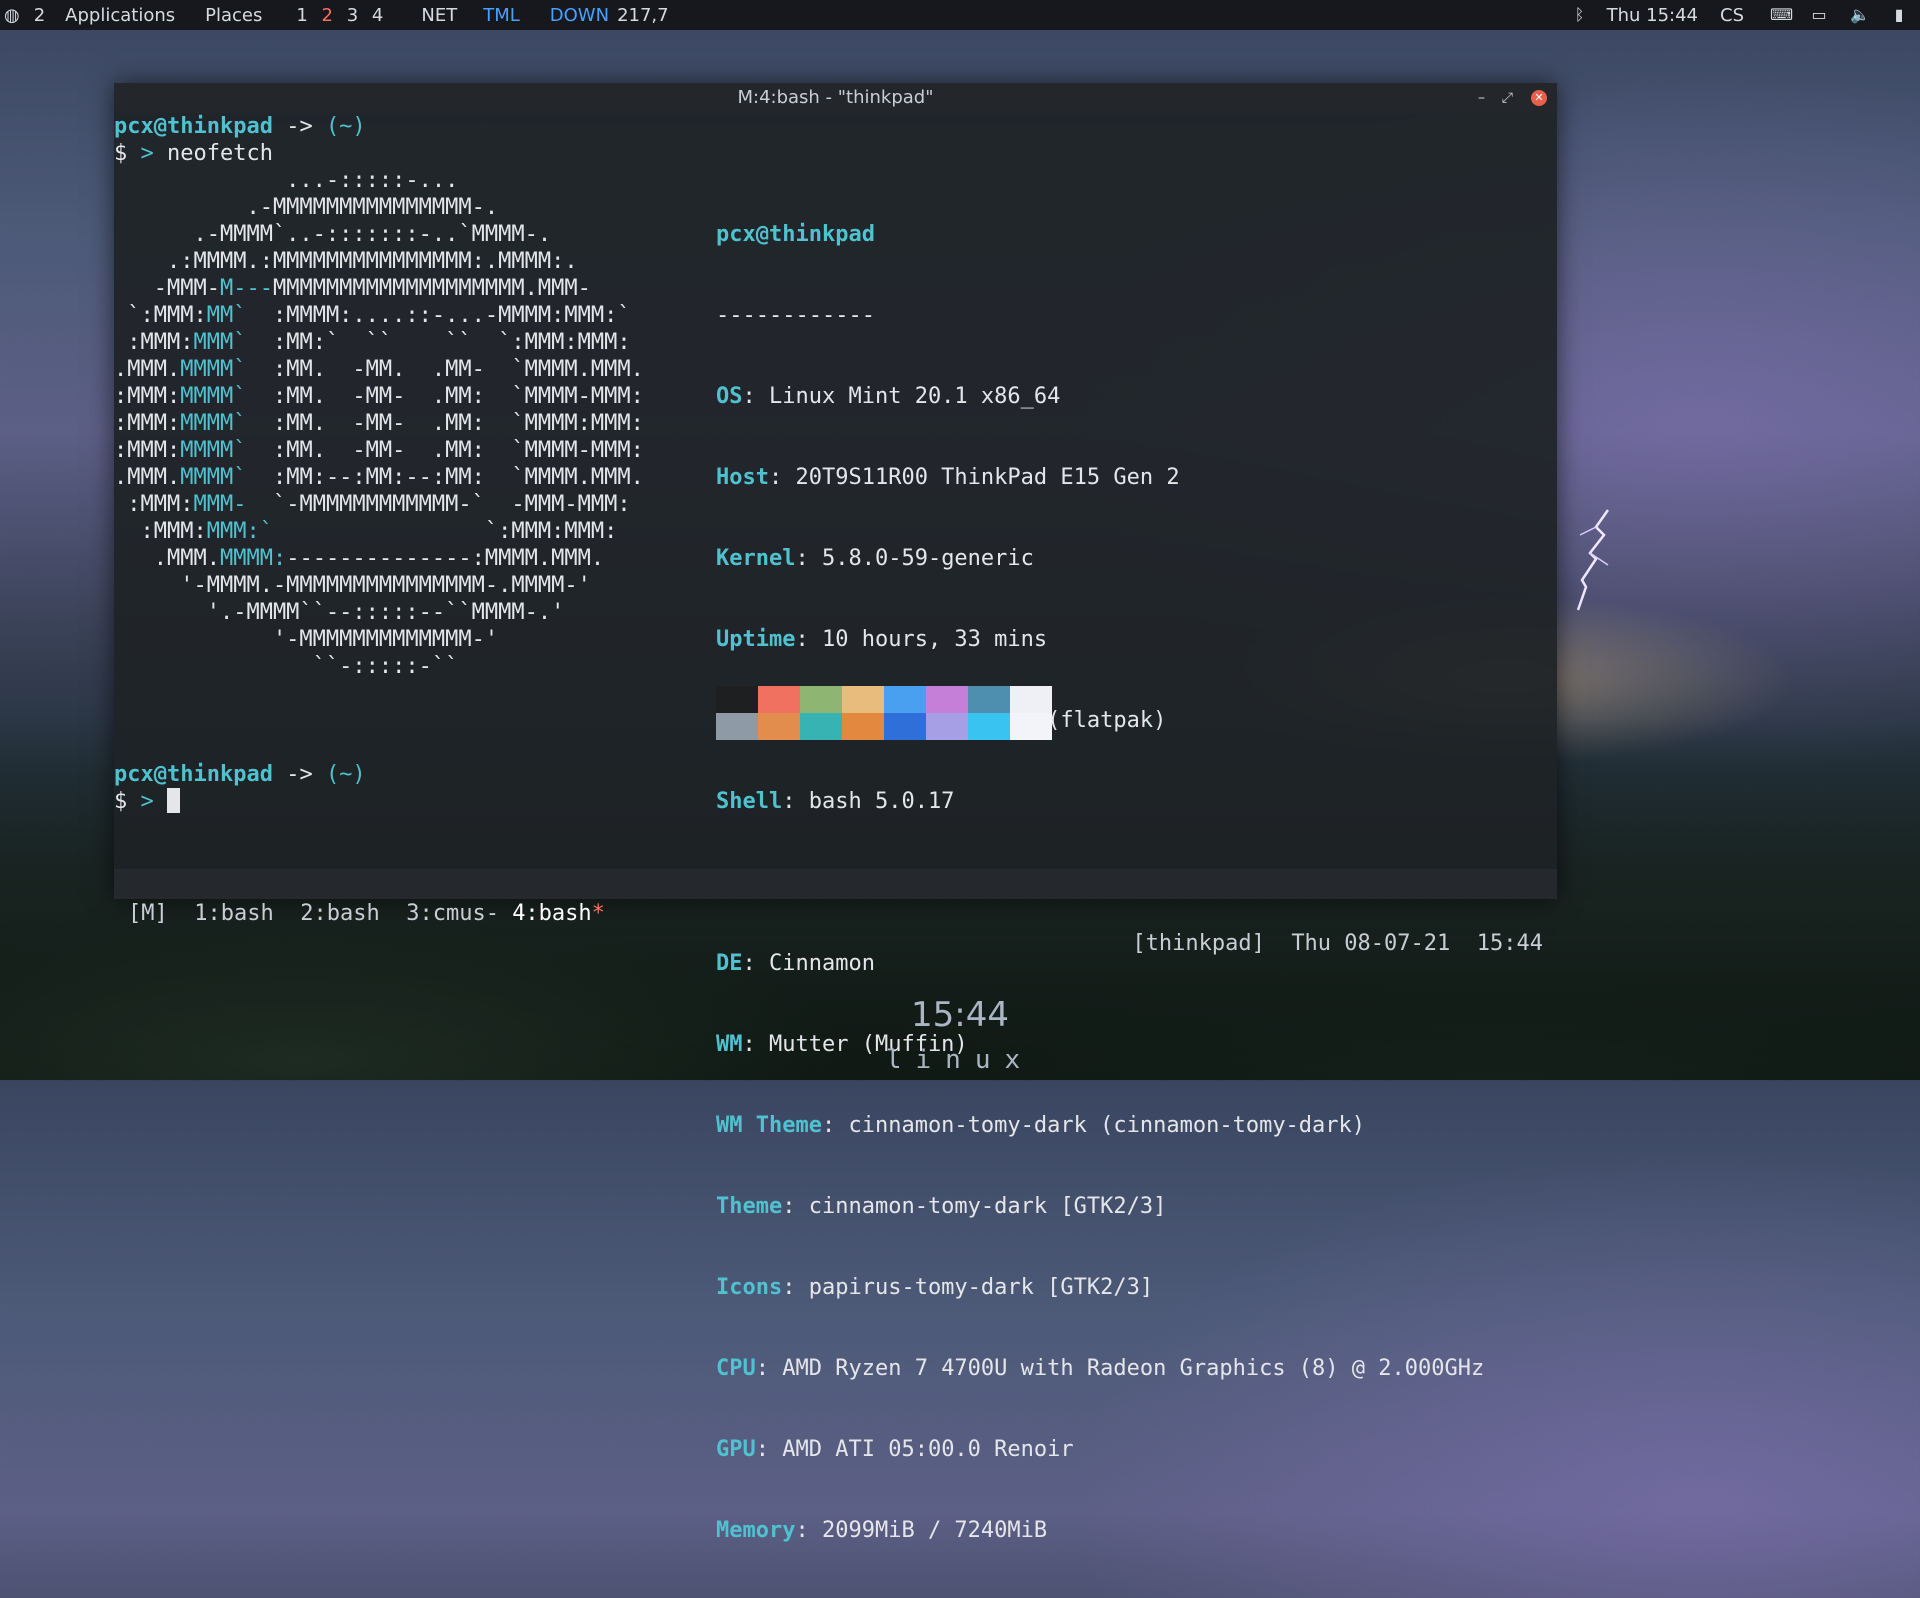  Describe the element at coordinates (875, 558) in the screenshot. I see `info-row: Kernel: 5.8.0-59-generic` at that location.